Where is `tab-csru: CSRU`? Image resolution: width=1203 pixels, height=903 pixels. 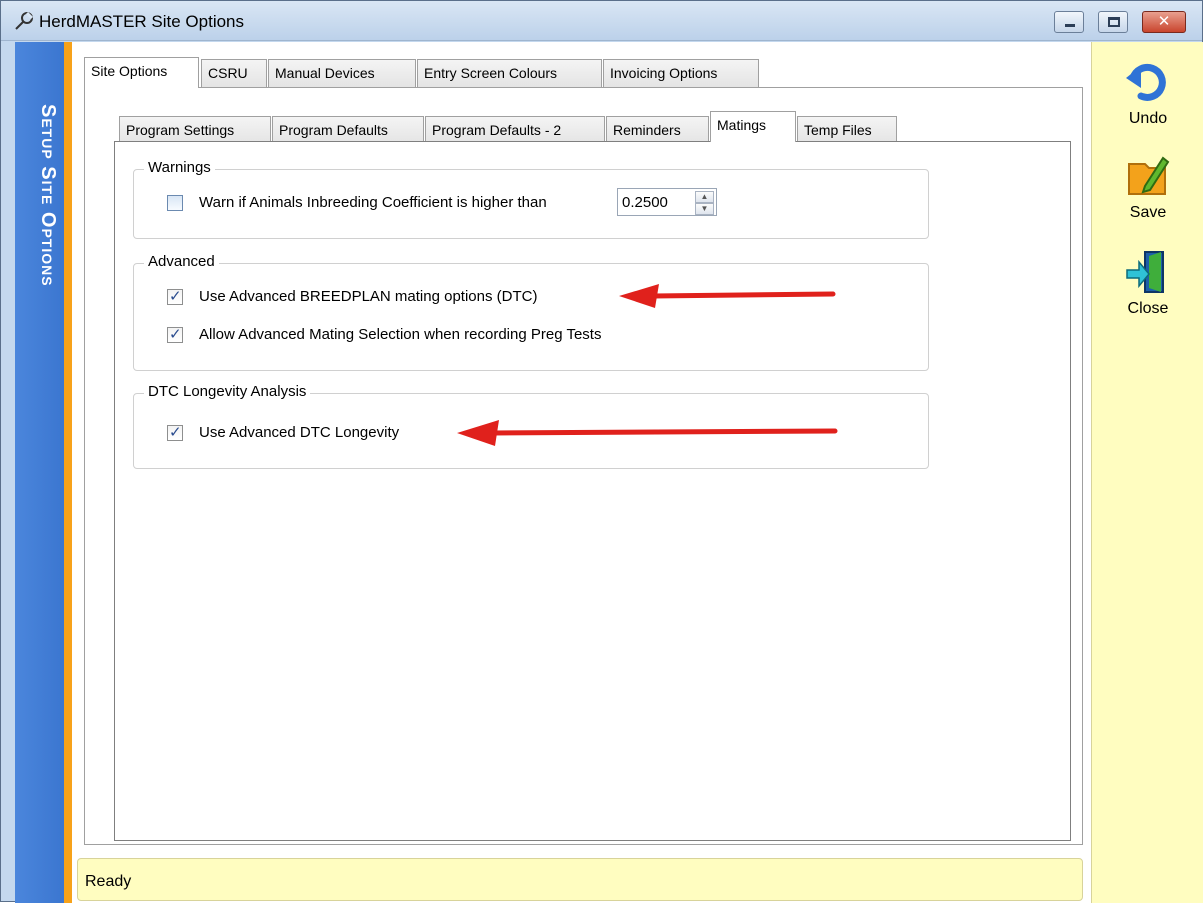
tab-csru: CSRU is located at coordinates (234, 73).